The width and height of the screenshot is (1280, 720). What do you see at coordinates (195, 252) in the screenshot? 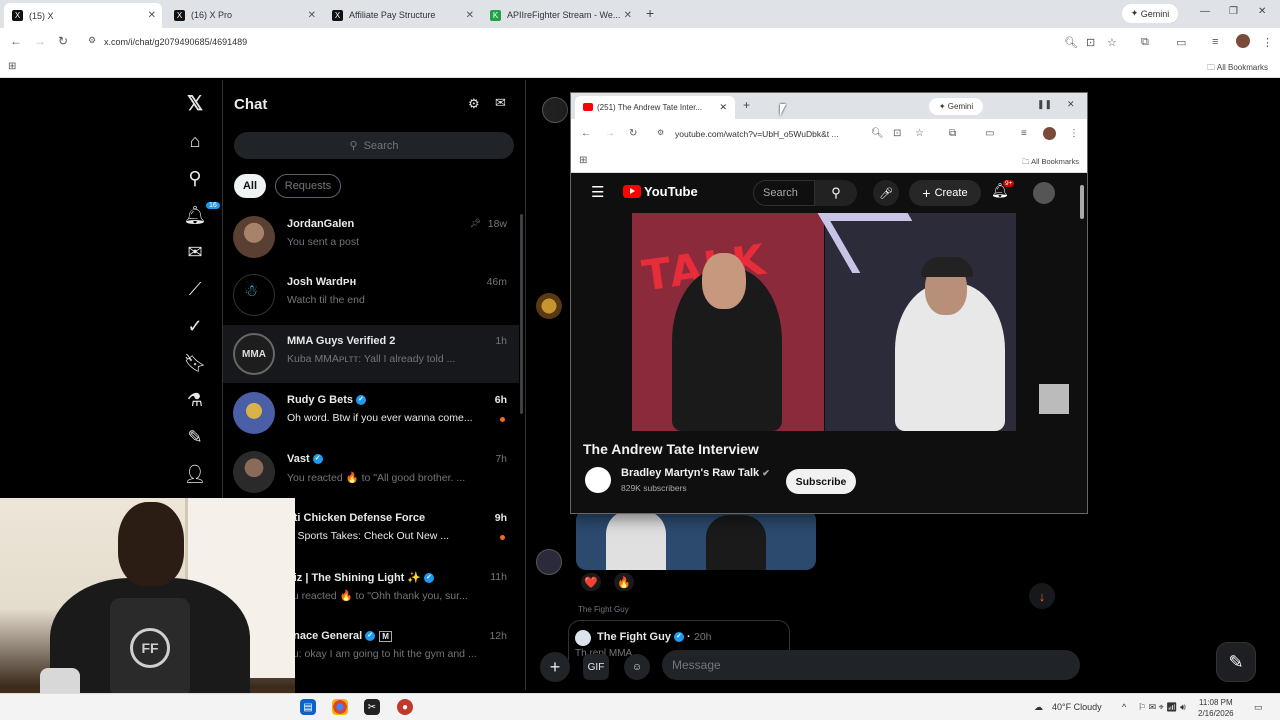
I see `messages-icon: ✉` at bounding box center [195, 252].